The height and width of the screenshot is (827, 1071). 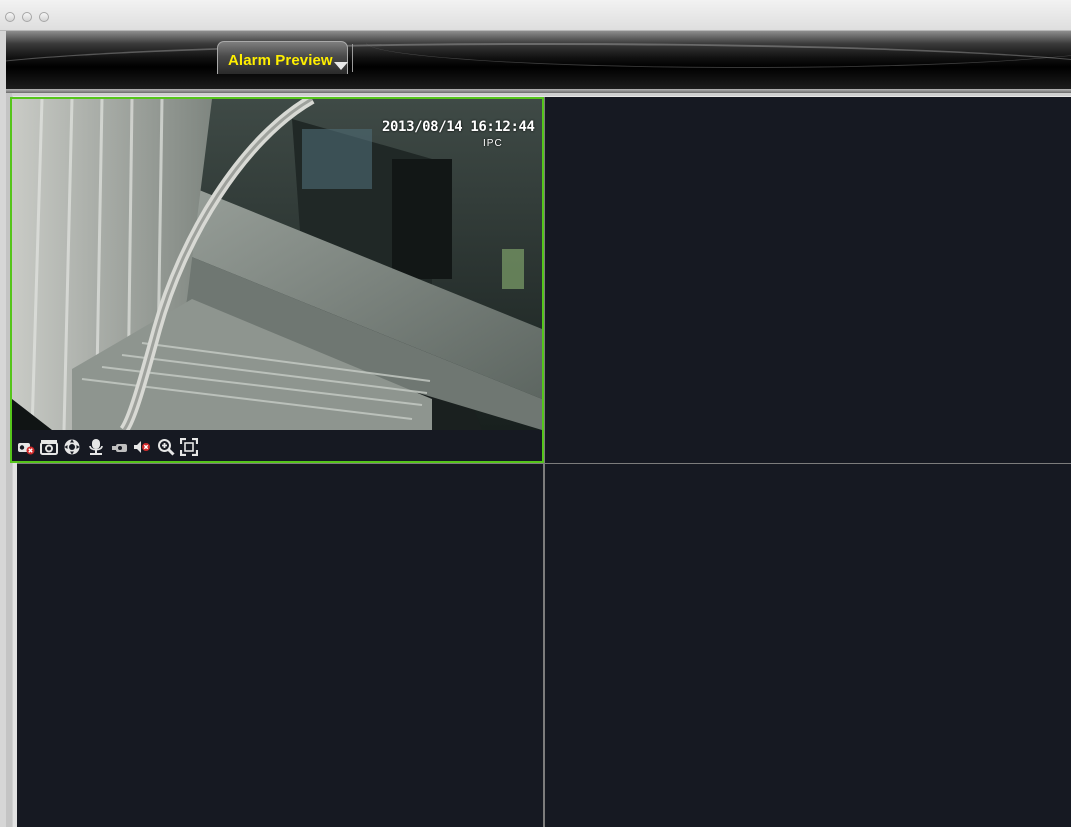 What do you see at coordinates (493, 143) in the screenshot?
I see `camera-label: IPC` at bounding box center [493, 143].